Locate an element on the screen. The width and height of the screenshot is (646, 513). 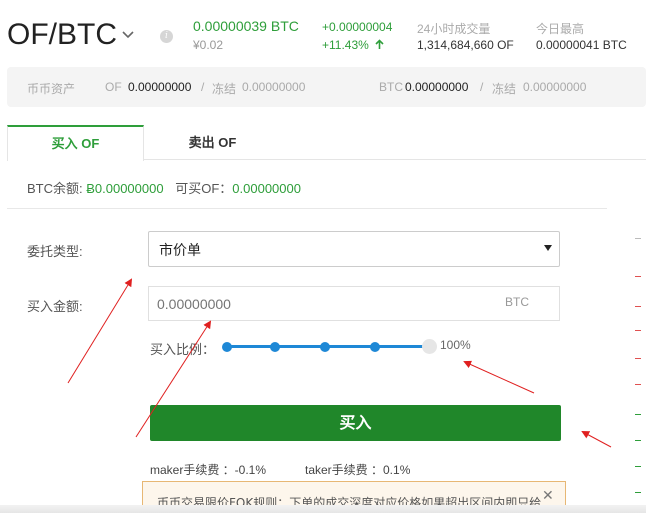
ratio-percent: 100% is located at coordinates (455, 345).